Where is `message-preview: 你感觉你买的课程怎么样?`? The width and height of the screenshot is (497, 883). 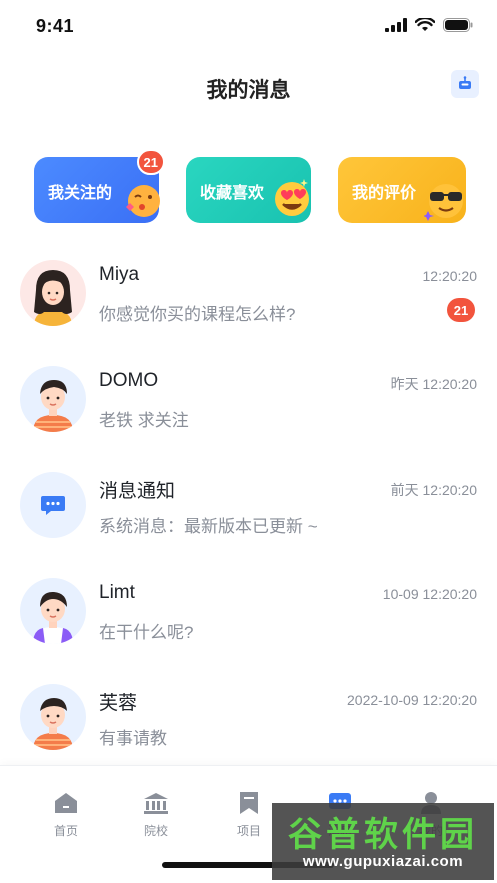
message-preview: 你感觉你买的课程怎么样? is located at coordinates (197, 314).